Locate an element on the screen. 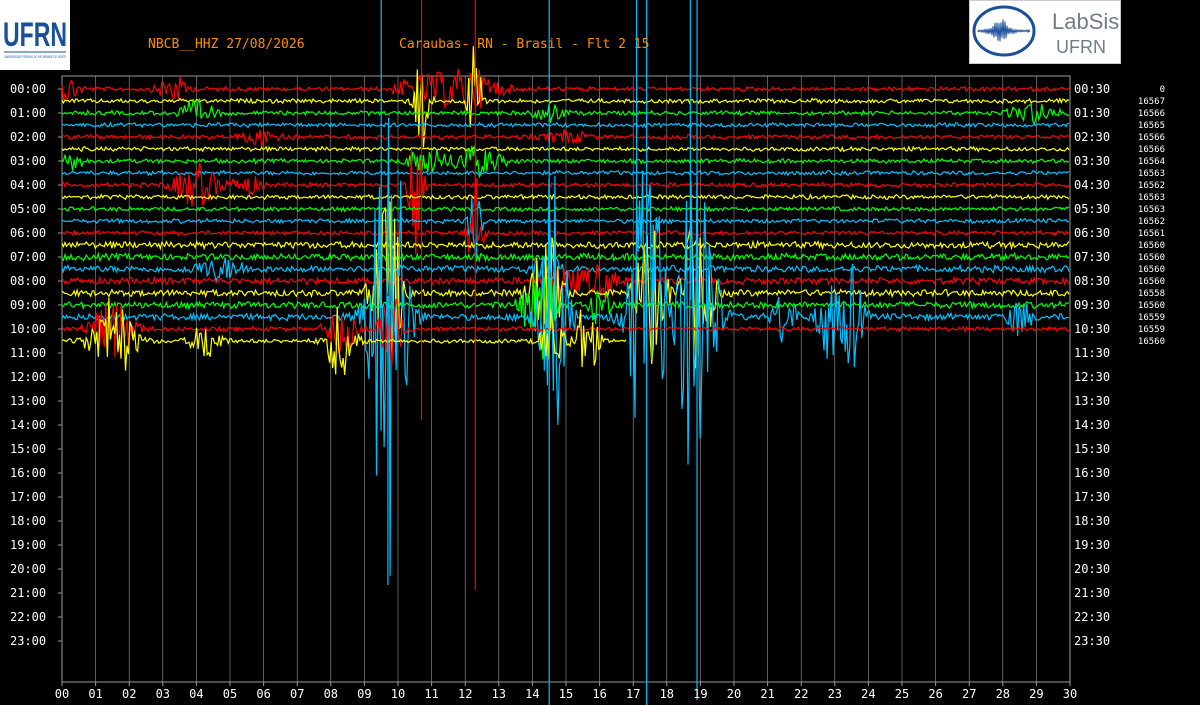 This screenshot has width=1200, height=705. right-time-label: 11:30 is located at coordinates (1092, 353).